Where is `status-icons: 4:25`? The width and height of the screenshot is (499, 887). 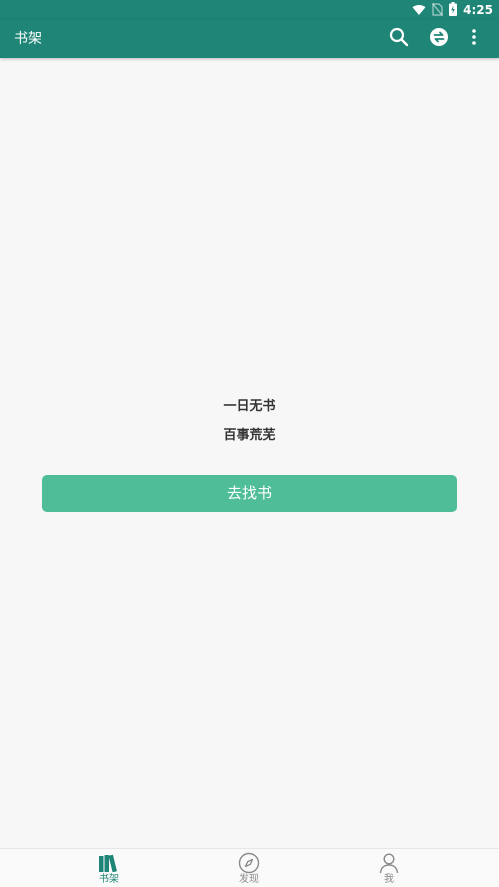
status-icons: 4:25 is located at coordinates (452, 10).